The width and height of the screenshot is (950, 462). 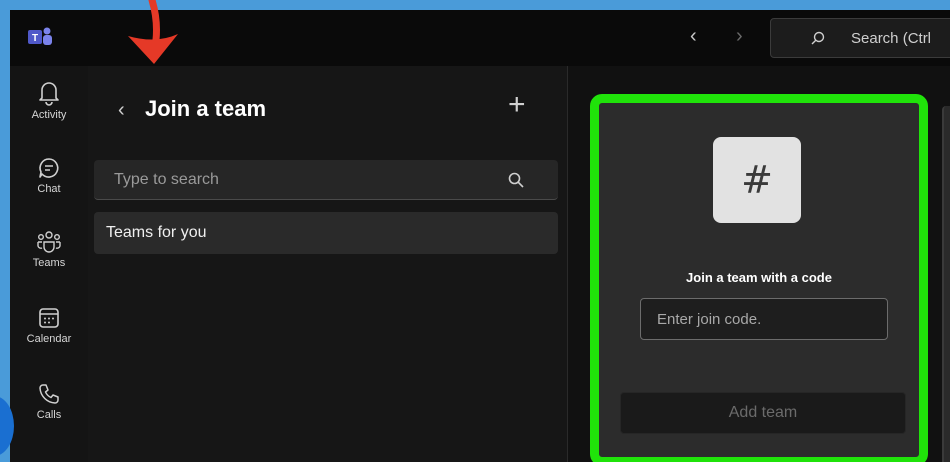 I want to click on nav-back-icon: ‹, so click(x=693, y=36).